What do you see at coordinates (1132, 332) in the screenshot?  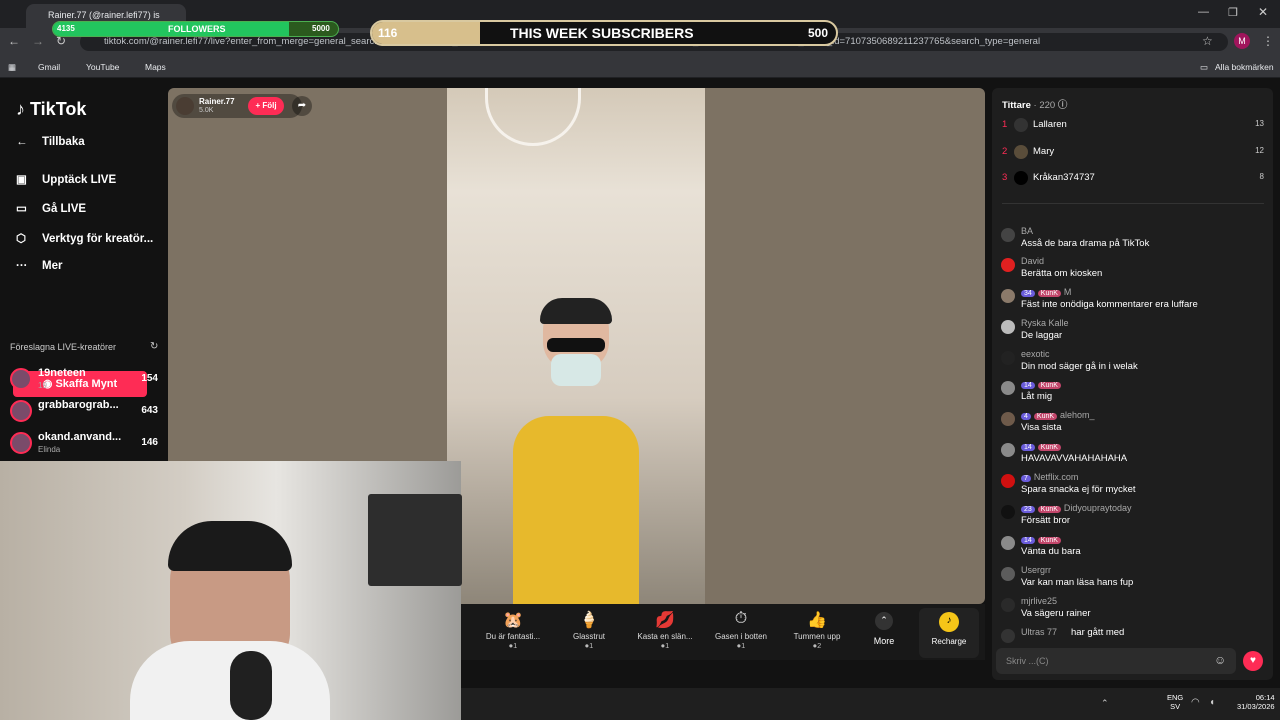 I see `chat-message: Ryska Kalle De laggar` at bounding box center [1132, 332].